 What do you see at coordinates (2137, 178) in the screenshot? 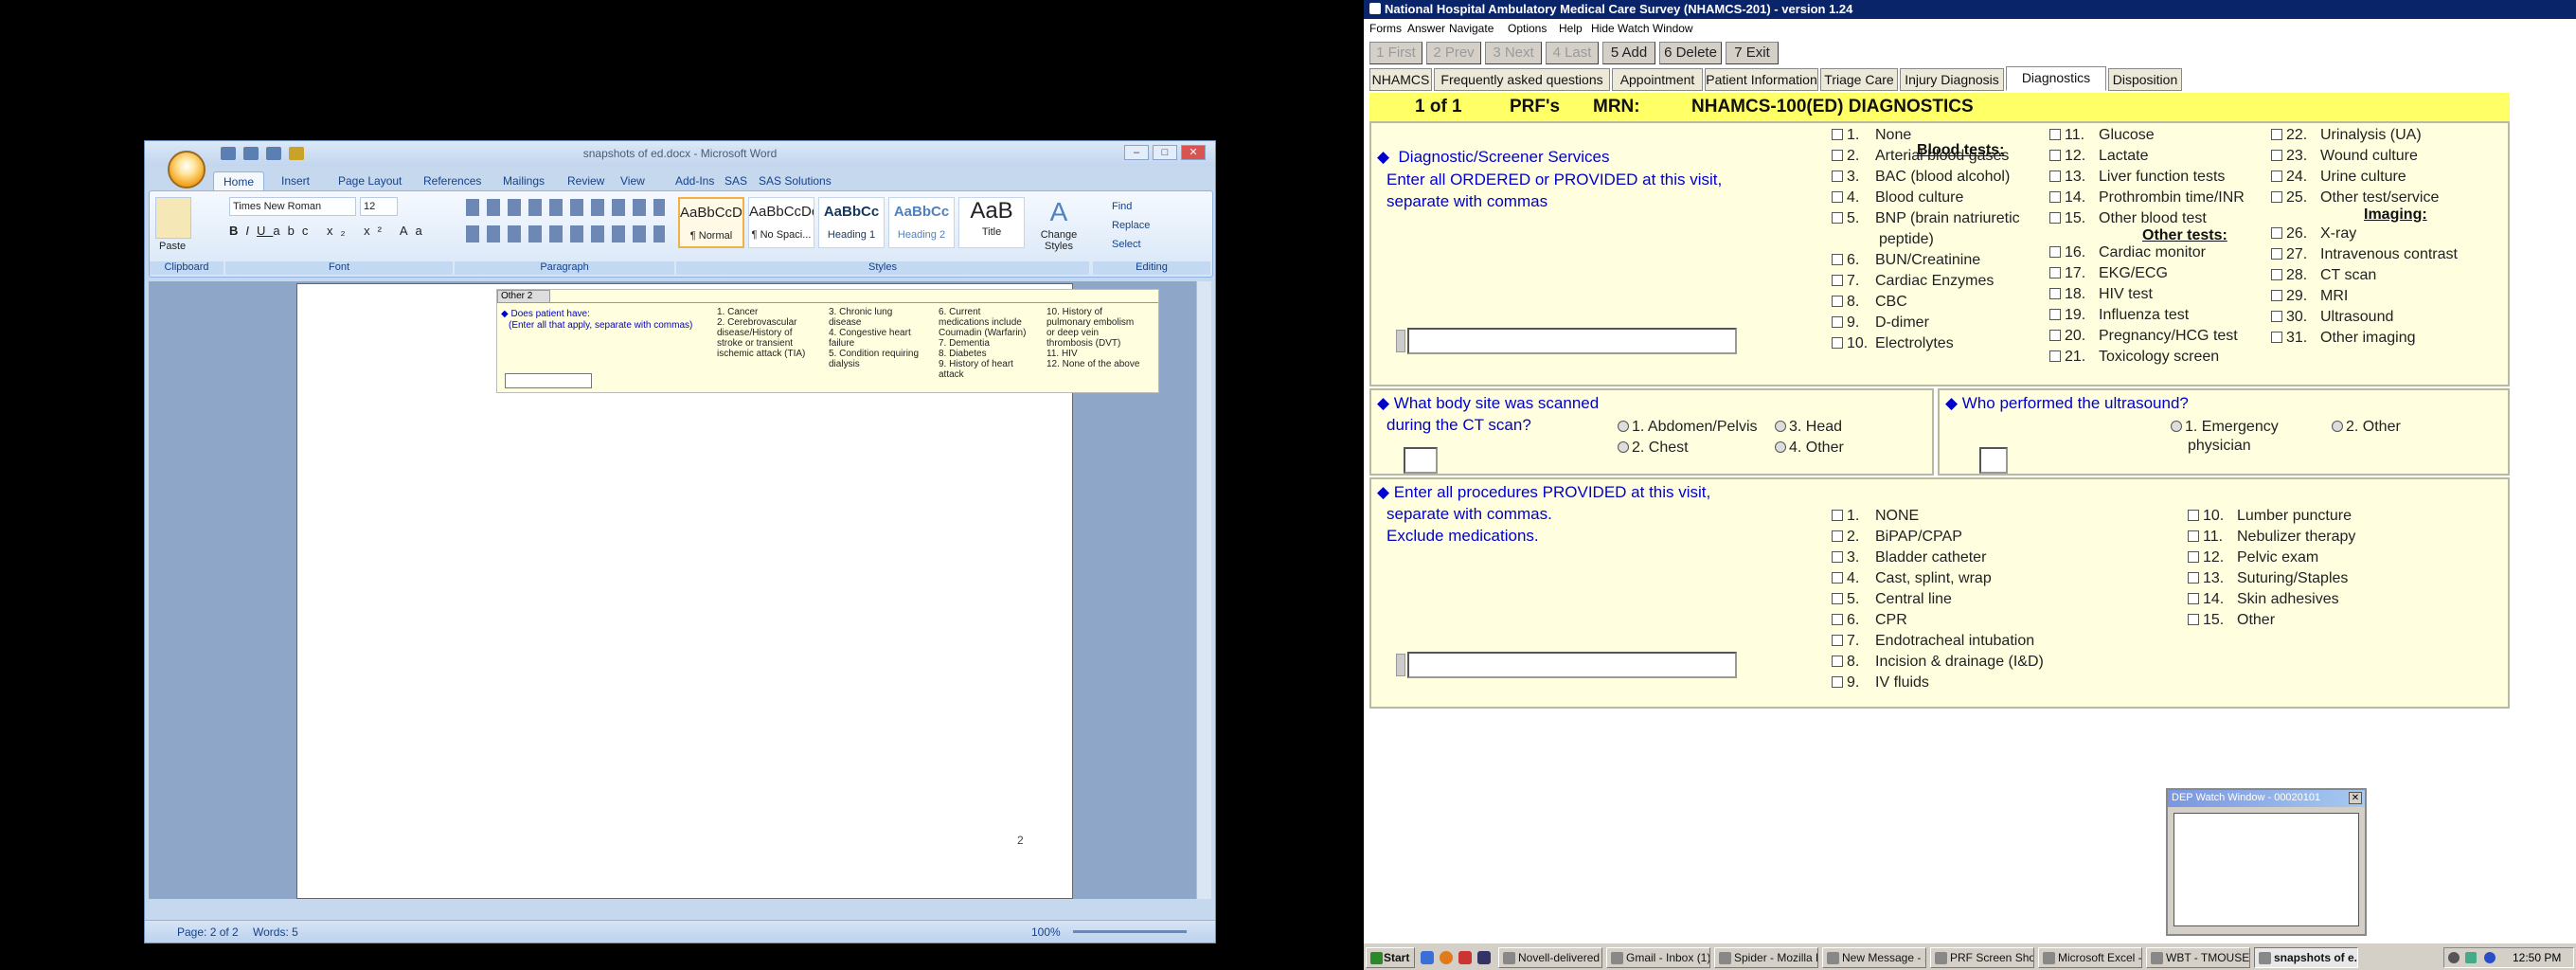
I see `checkbox-13-liver-function-tests: 13. Liver function tests` at bounding box center [2137, 178].